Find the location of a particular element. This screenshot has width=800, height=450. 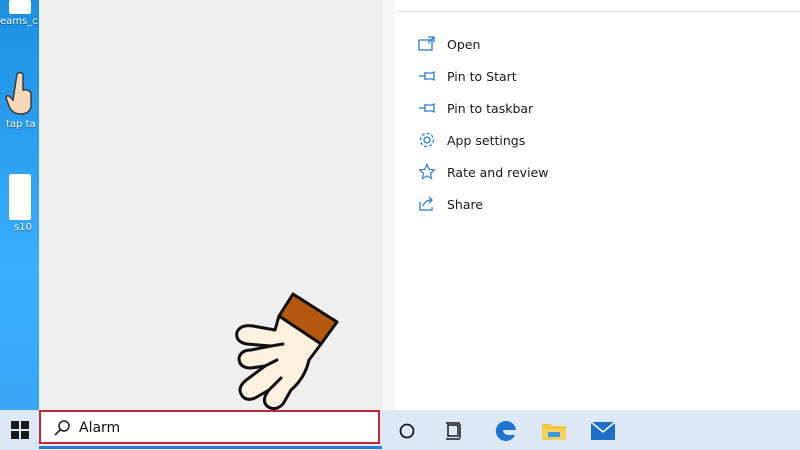

search-icon is located at coordinates (62, 430).